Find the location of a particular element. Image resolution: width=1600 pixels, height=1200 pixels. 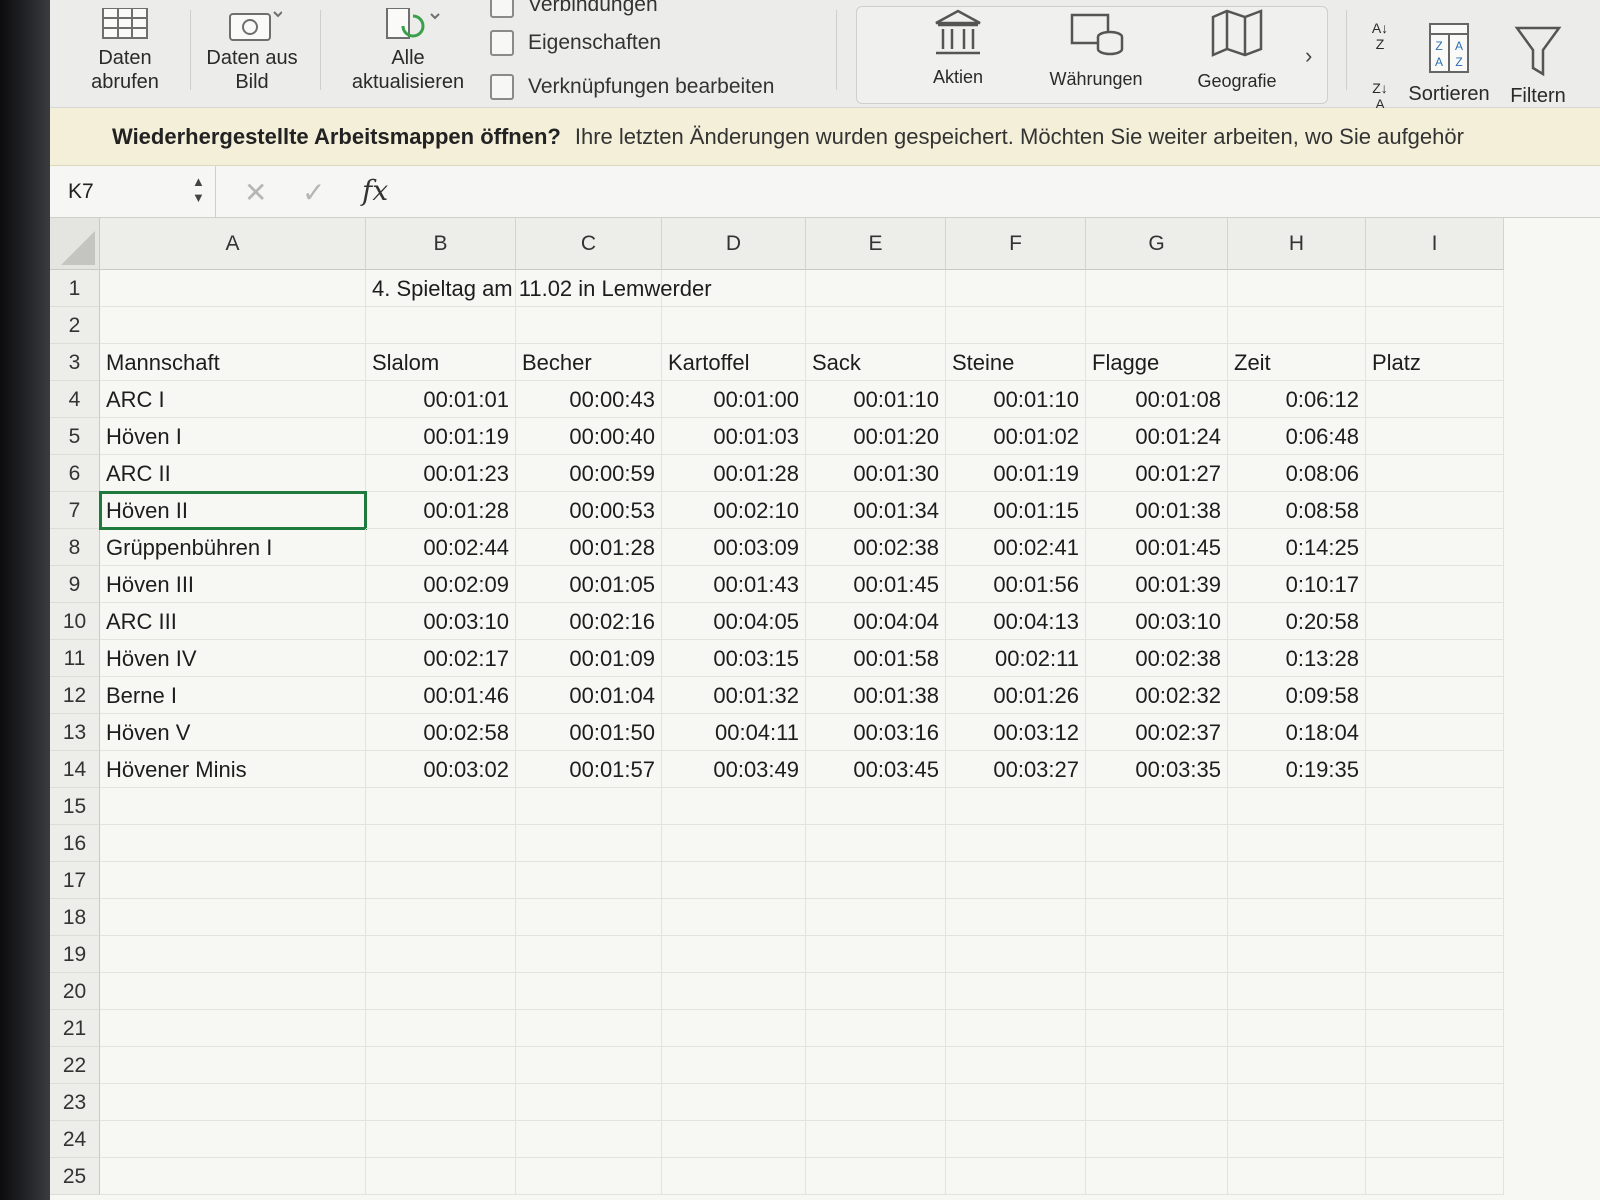

team-name-cell: Grüppenbühren I is located at coordinates (233, 547).